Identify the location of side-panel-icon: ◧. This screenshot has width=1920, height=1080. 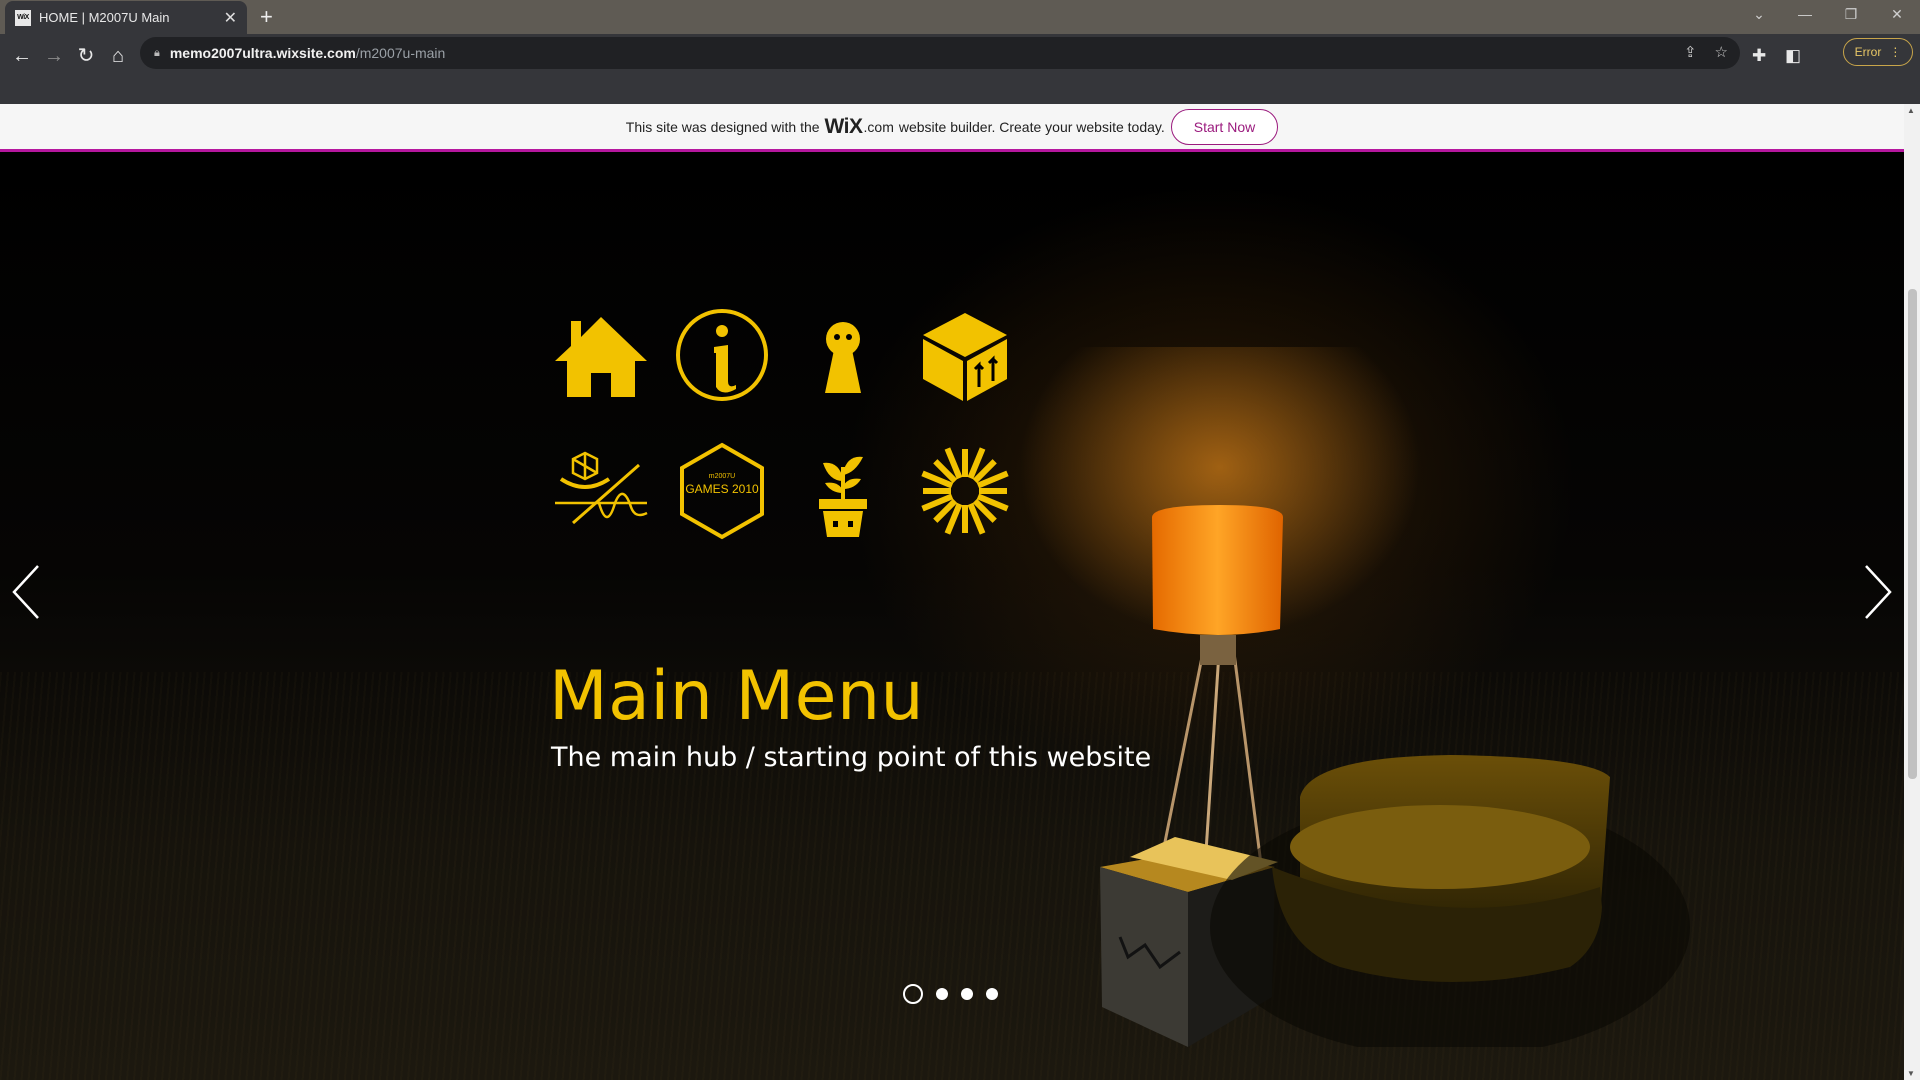
(1793, 56).